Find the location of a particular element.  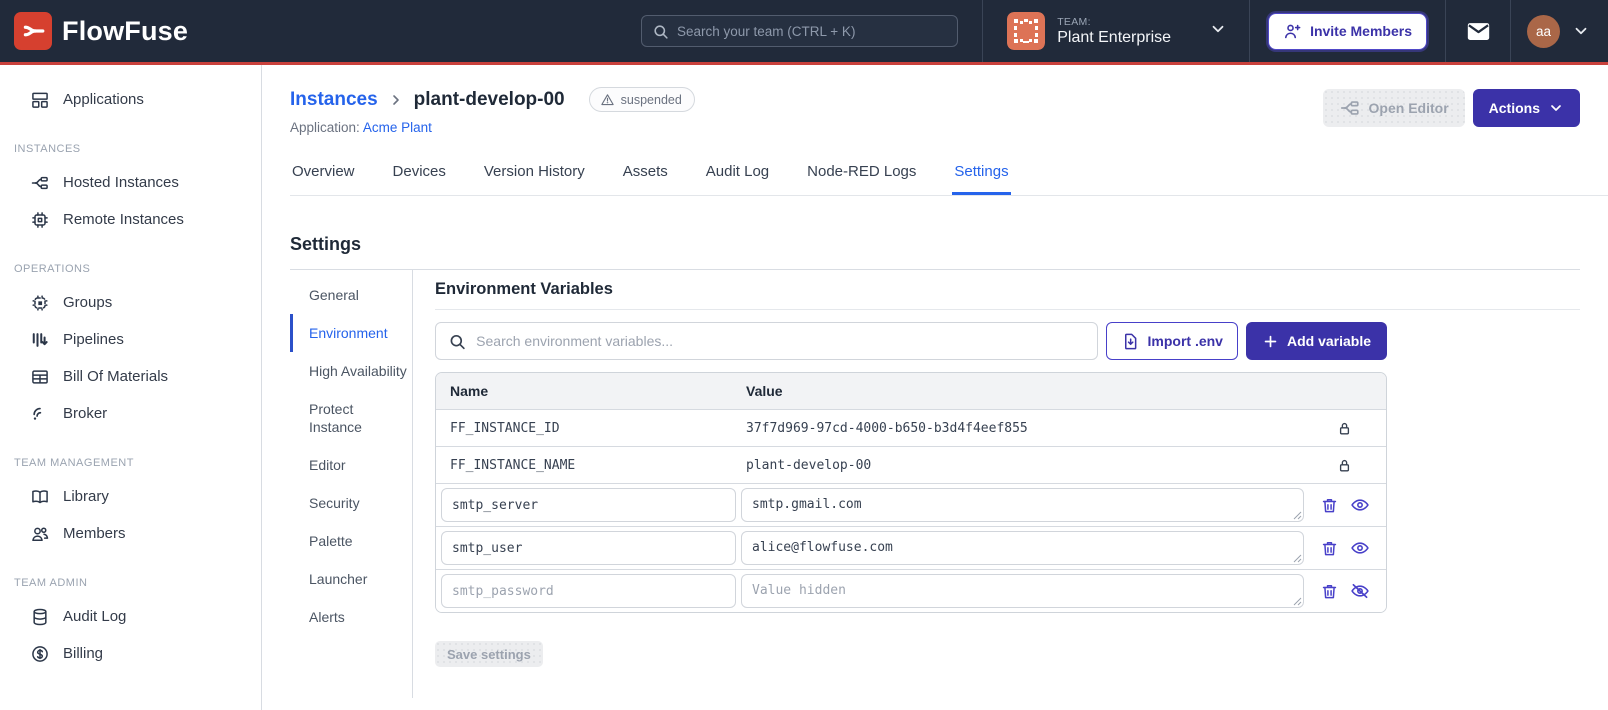

team-name: Plant Enterprise is located at coordinates (1114, 37).